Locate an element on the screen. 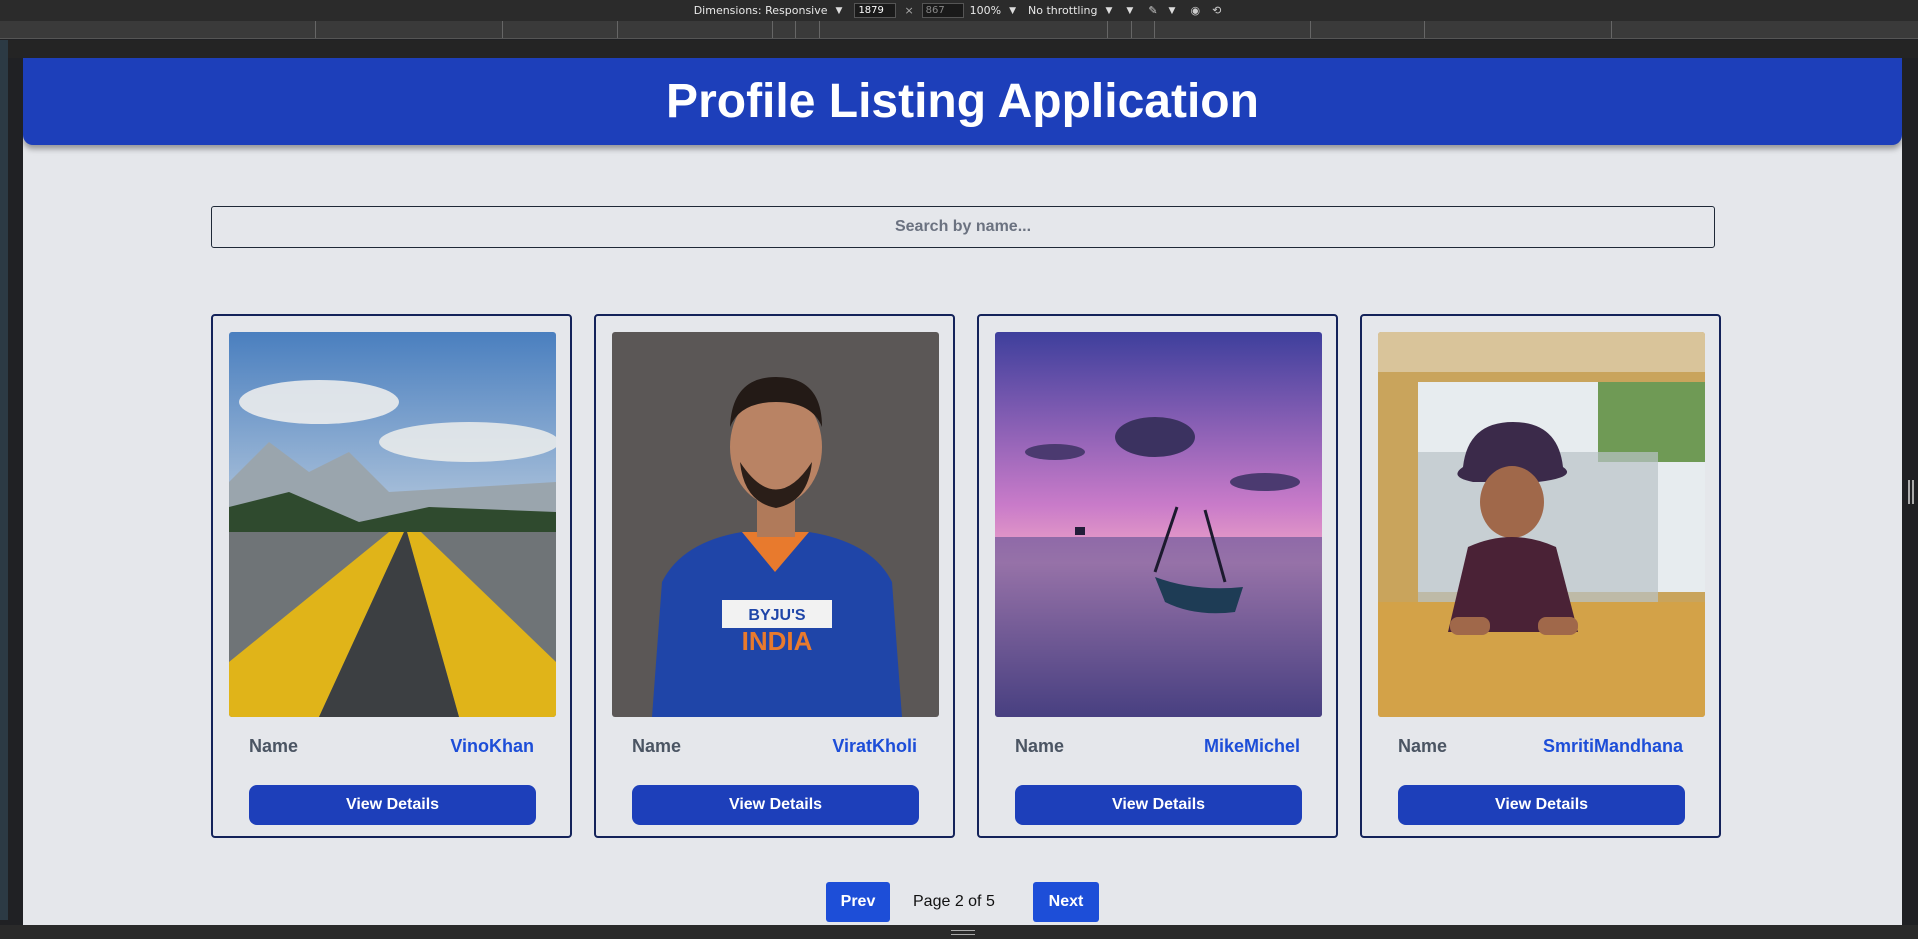 The image size is (1918, 939). svg-text: INDIA is located at coordinates (777, 641).